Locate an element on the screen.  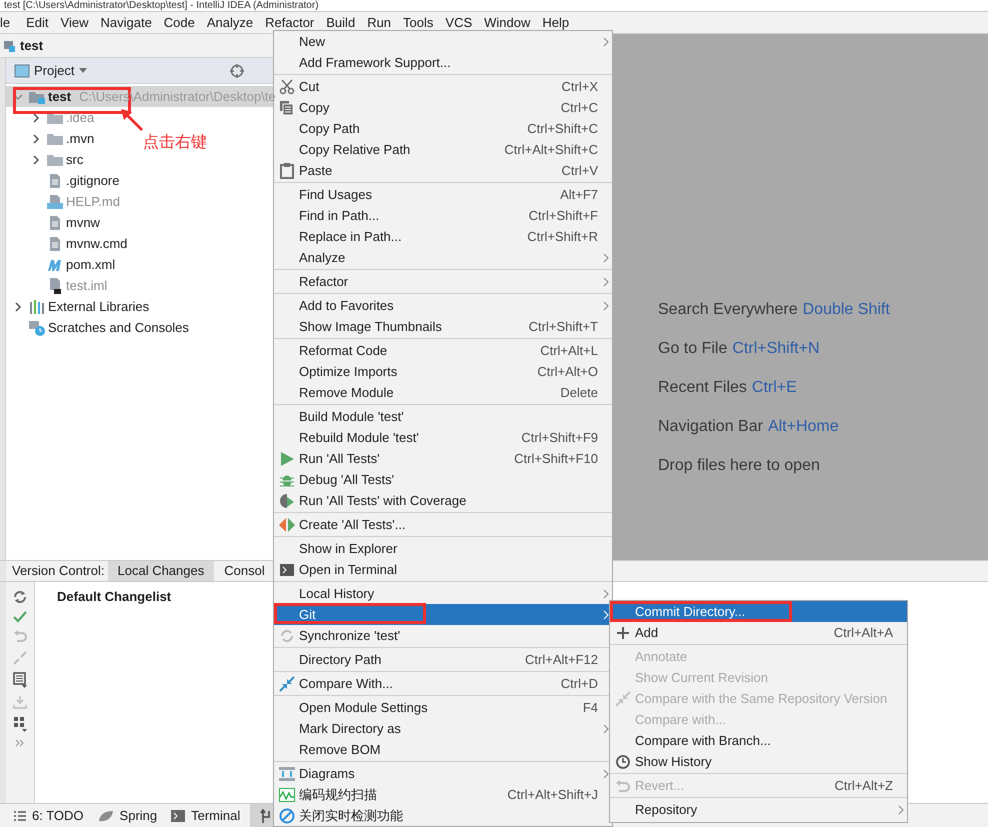
menu-item: Copy Path Ctrl+Shift+C is located at coordinates (443, 128).